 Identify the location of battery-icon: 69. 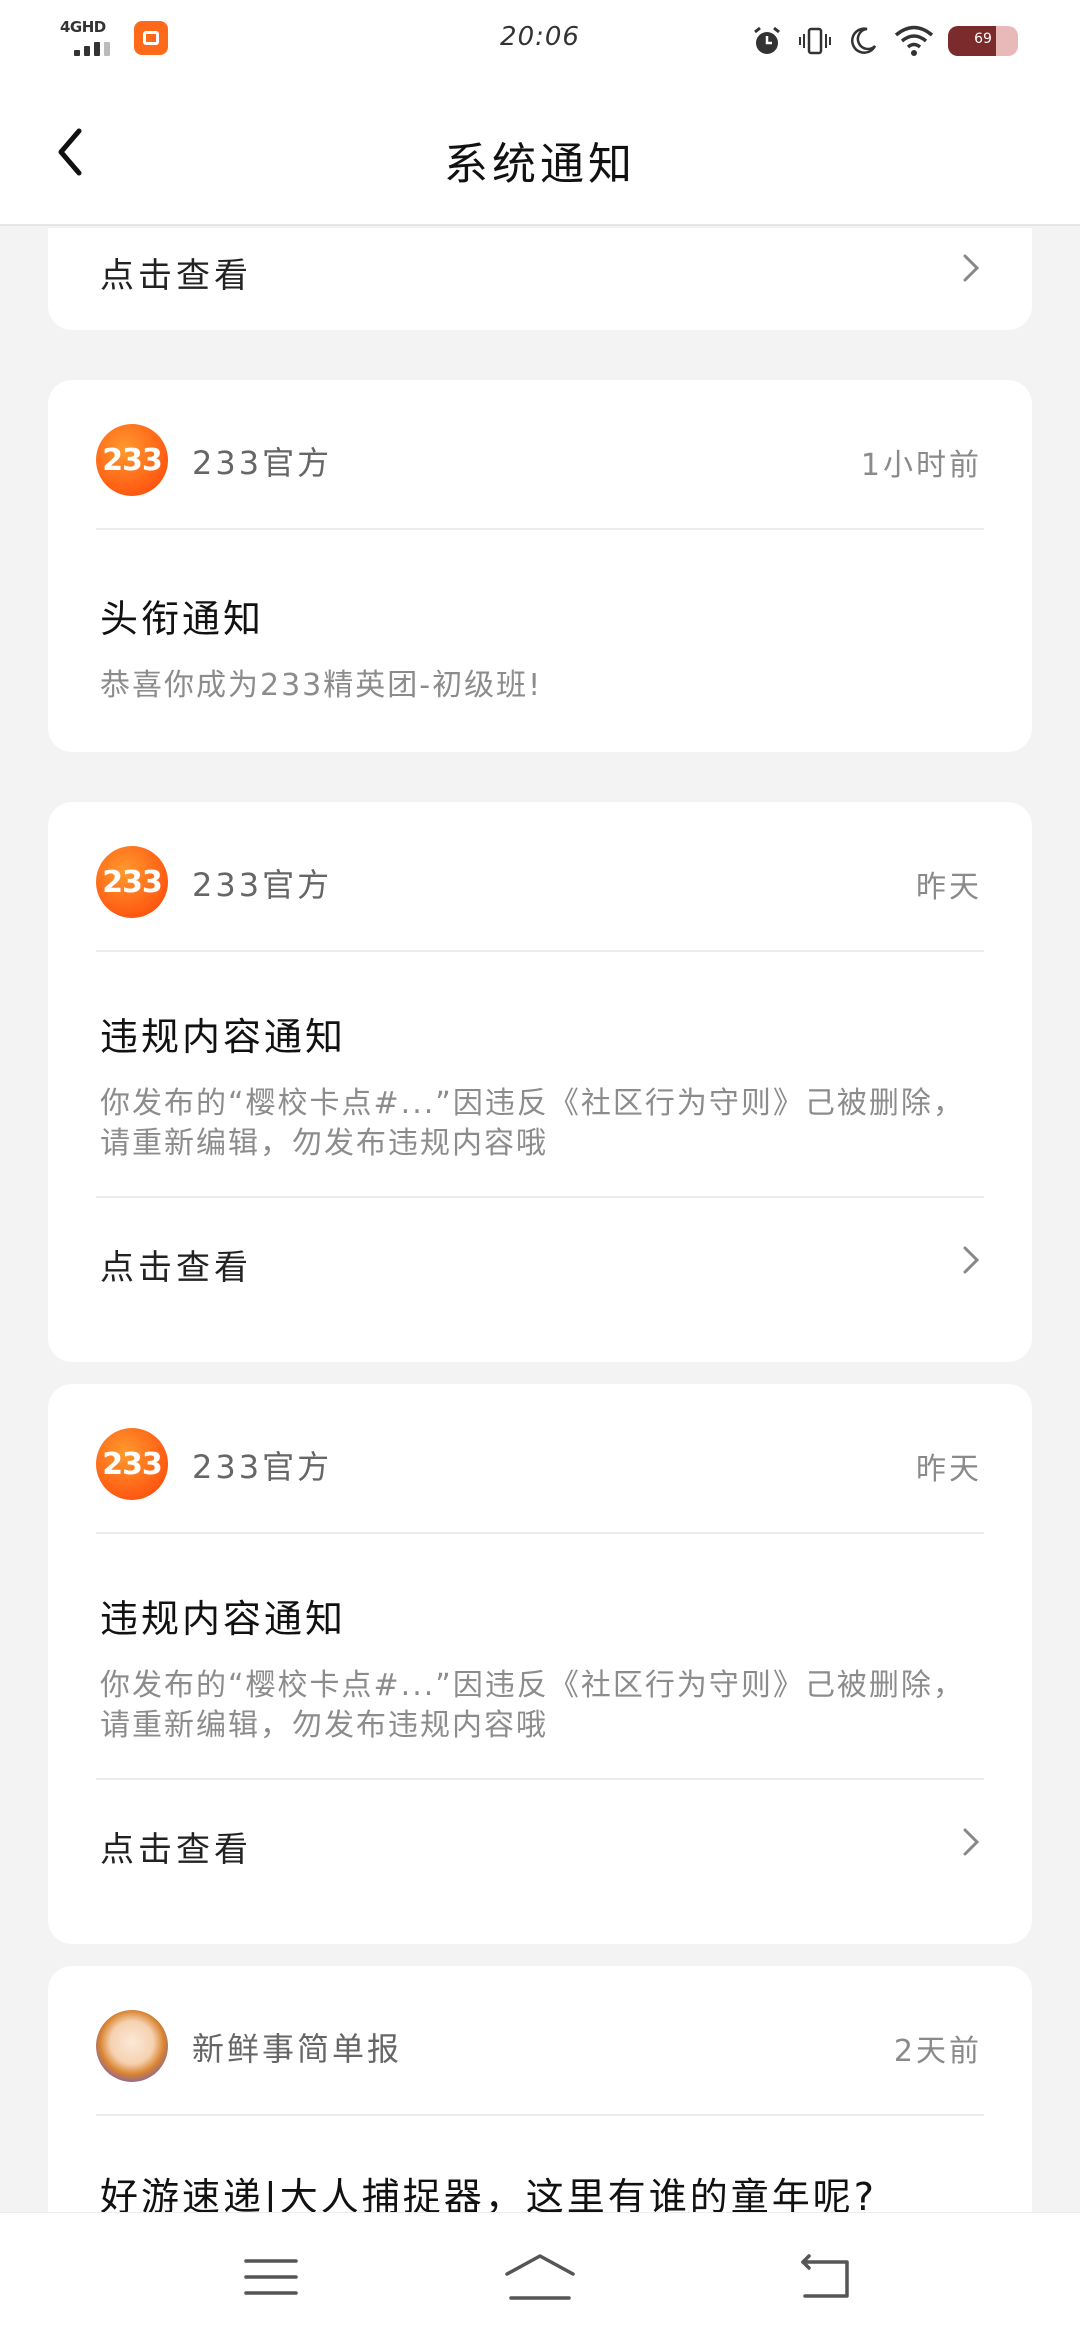
(983, 41).